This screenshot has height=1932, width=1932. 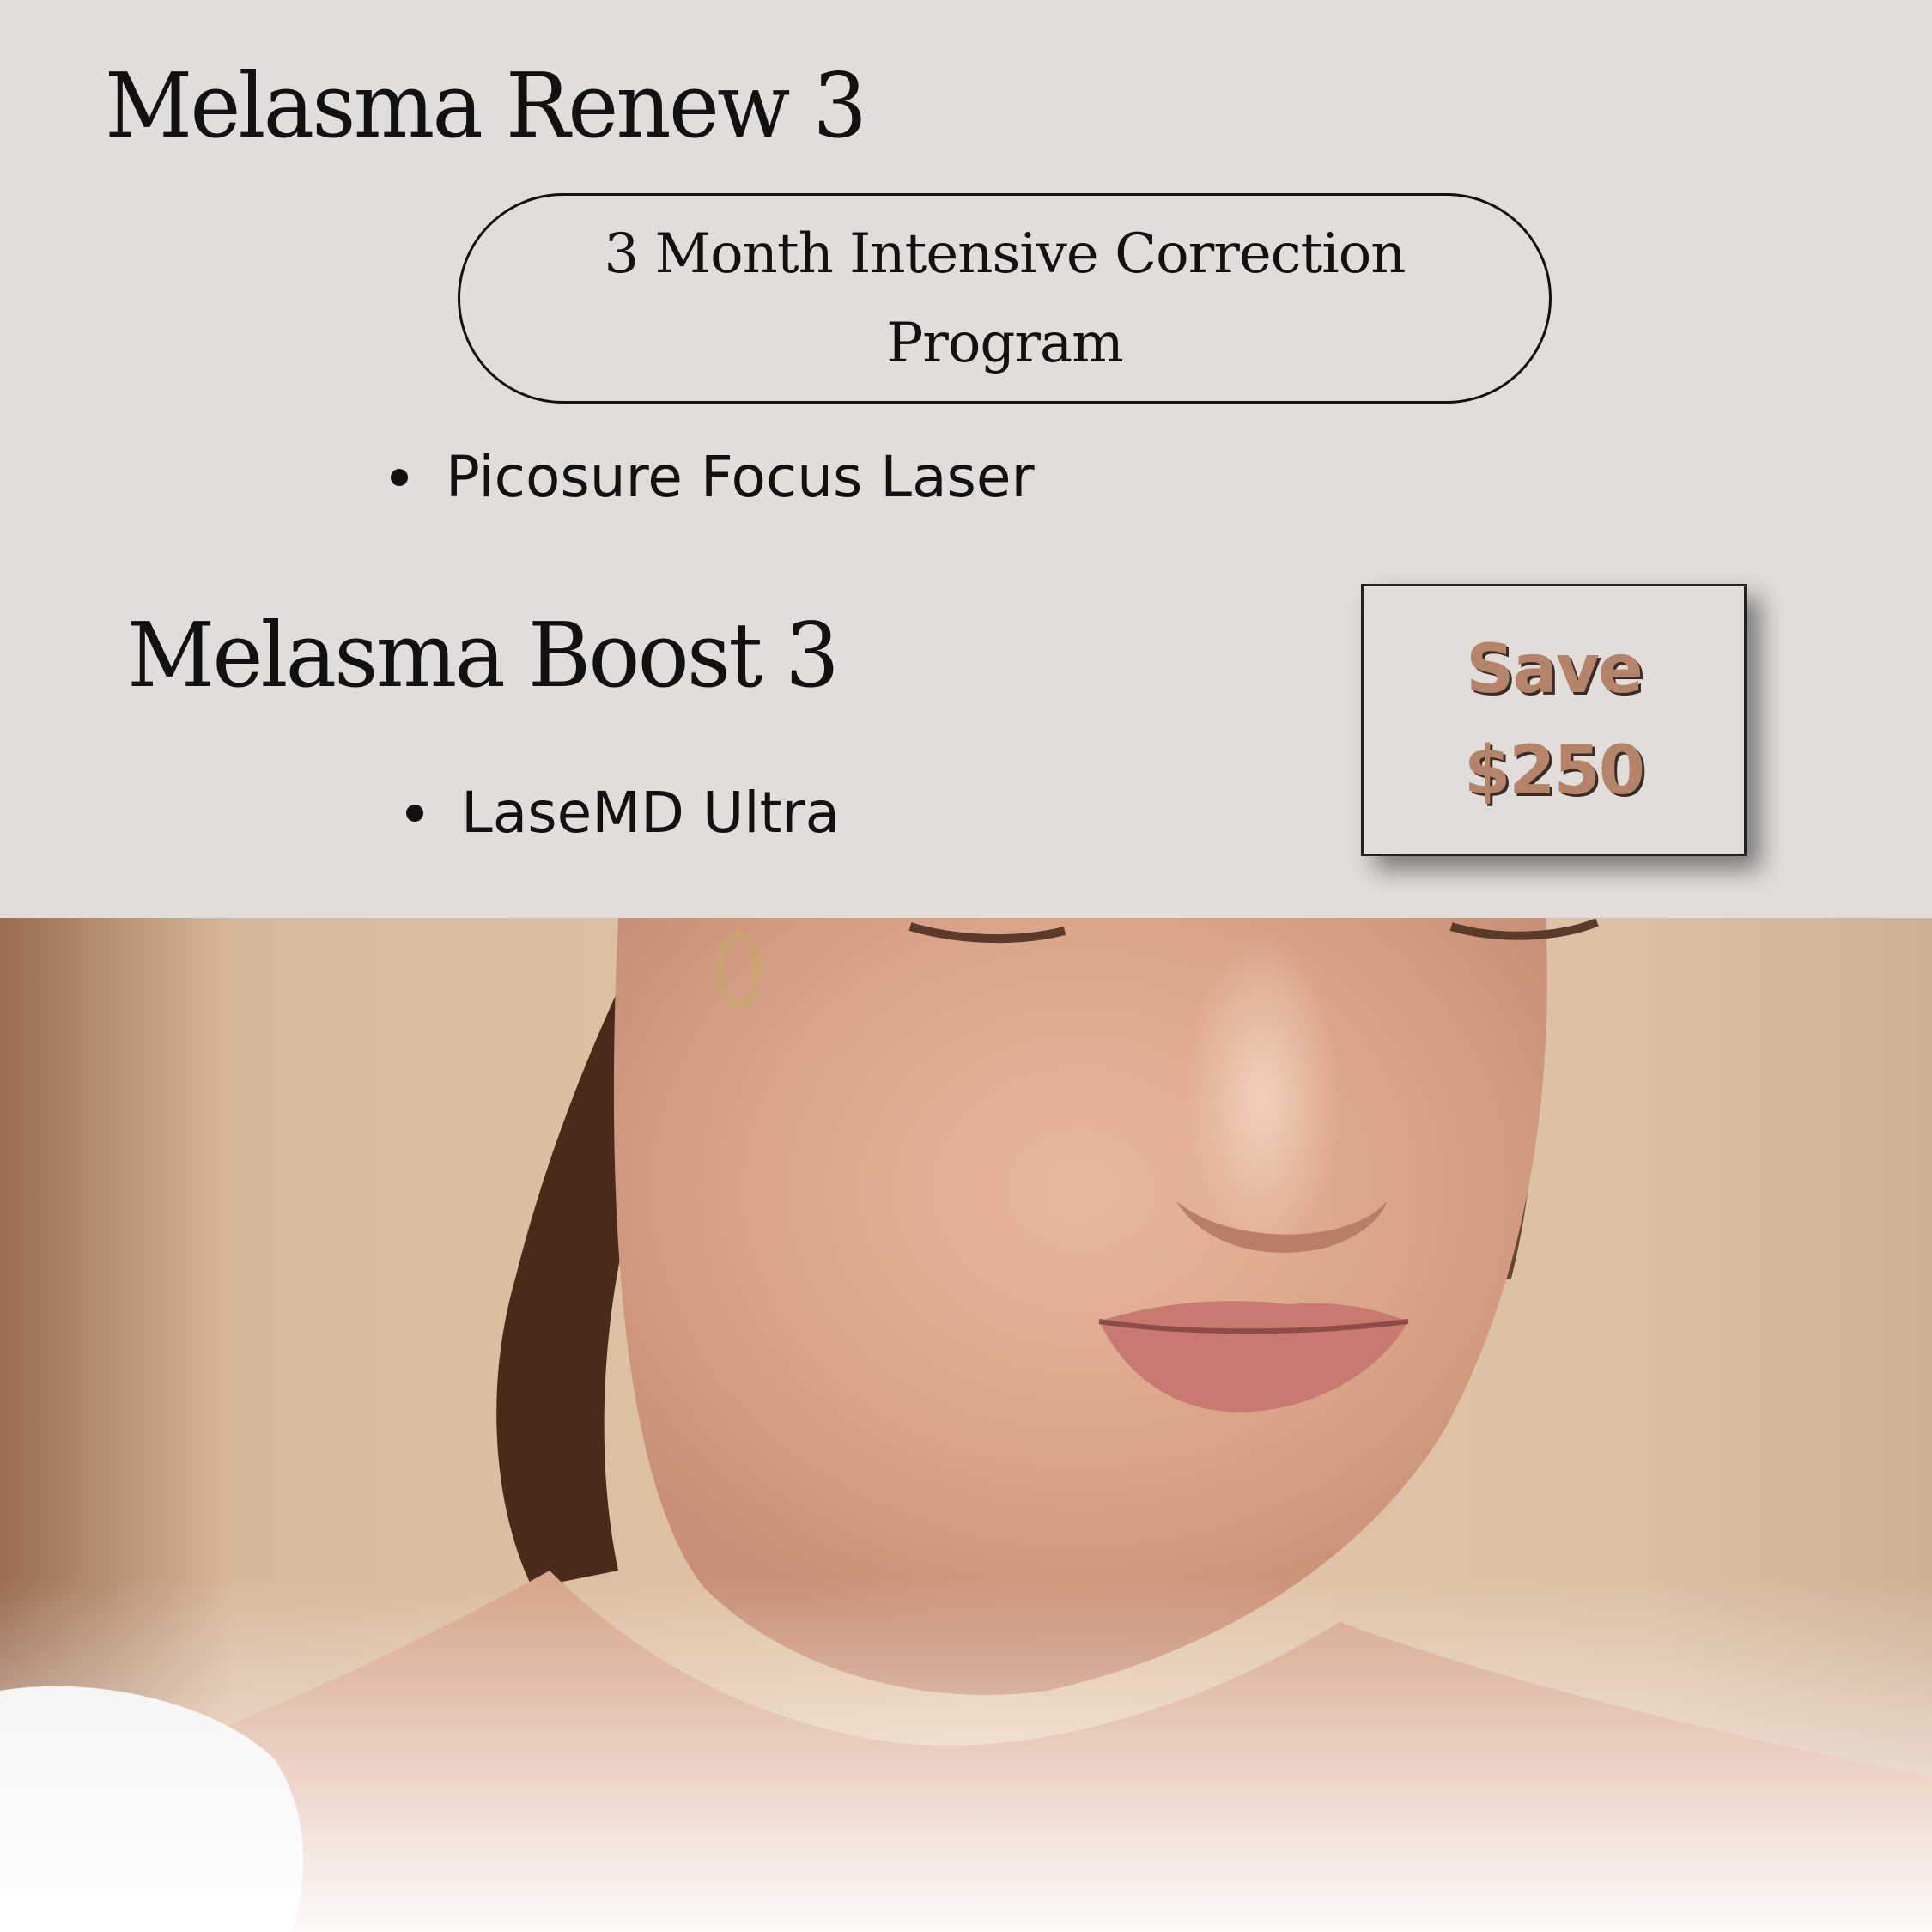 I want to click on list-item-label: Picosure Focus Laser, so click(x=740, y=477).